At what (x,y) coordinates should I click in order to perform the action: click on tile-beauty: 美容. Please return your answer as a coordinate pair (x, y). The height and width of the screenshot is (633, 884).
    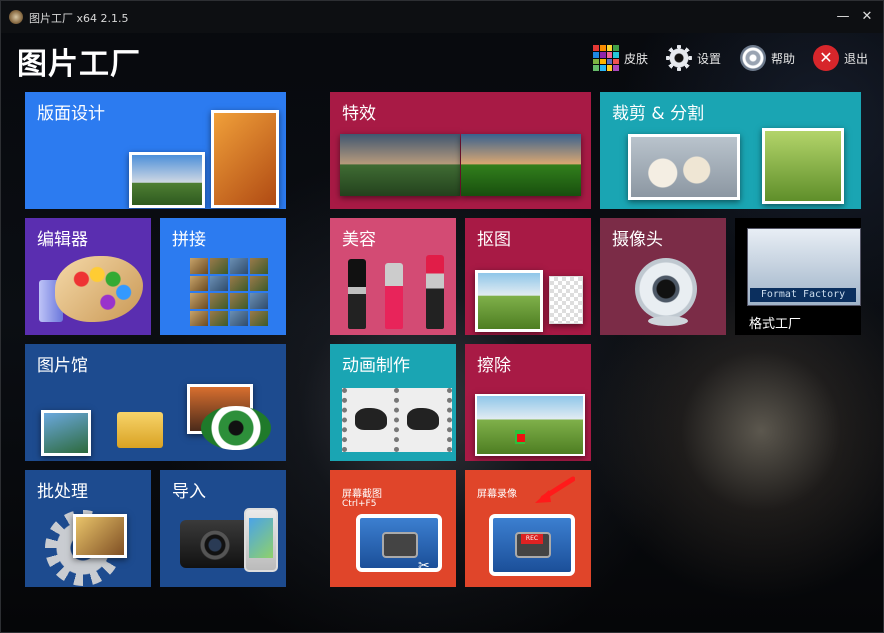
    Looking at the image, I should click on (393, 276).